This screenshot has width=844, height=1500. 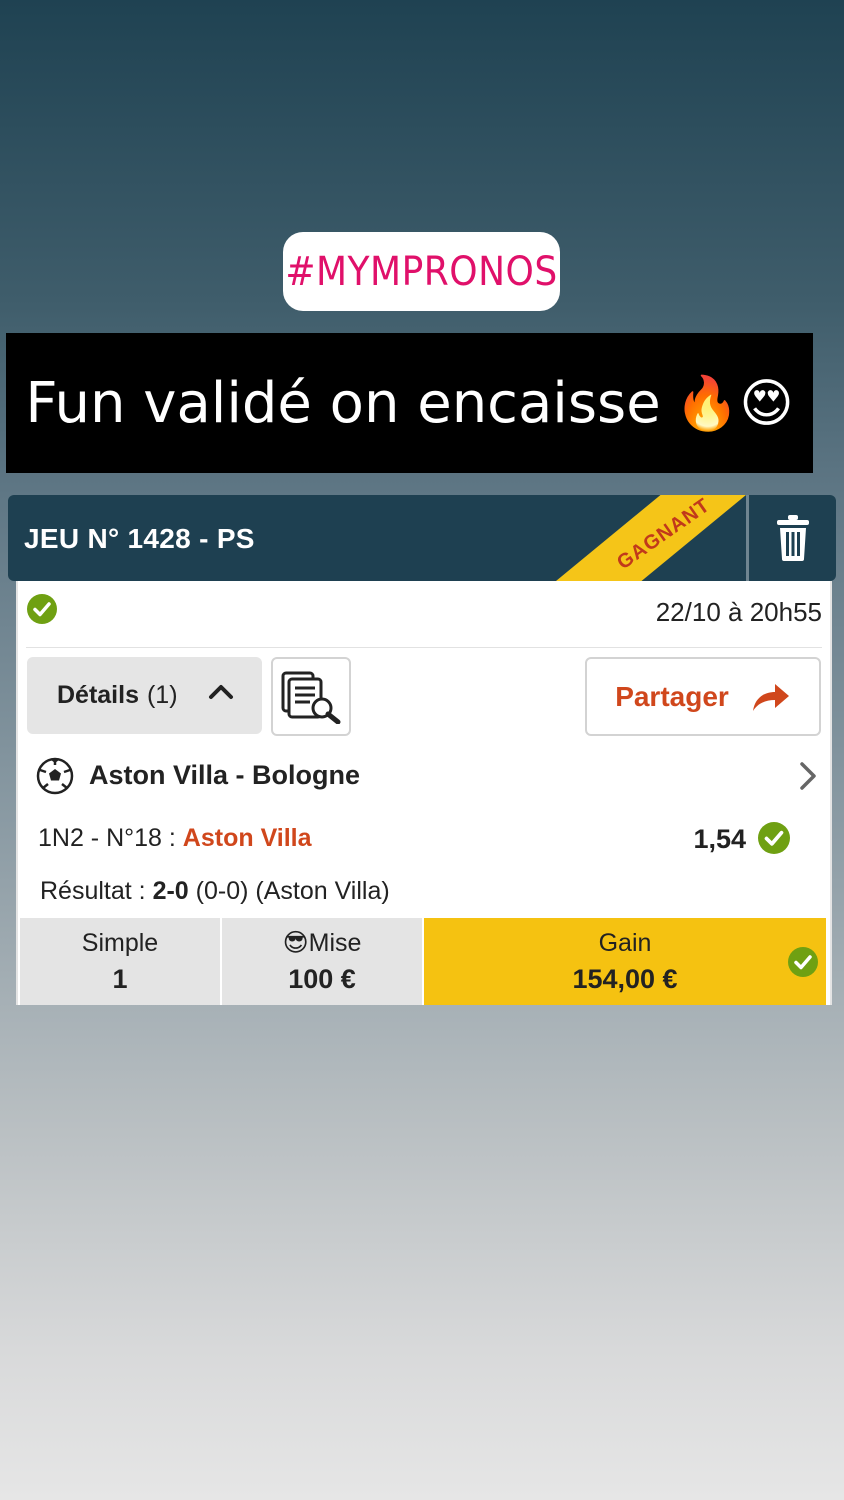 What do you see at coordinates (107, 838) in the screenshot?
I see `pick-label: 1N2 - N°18 :` at bounding box center [107, 838].